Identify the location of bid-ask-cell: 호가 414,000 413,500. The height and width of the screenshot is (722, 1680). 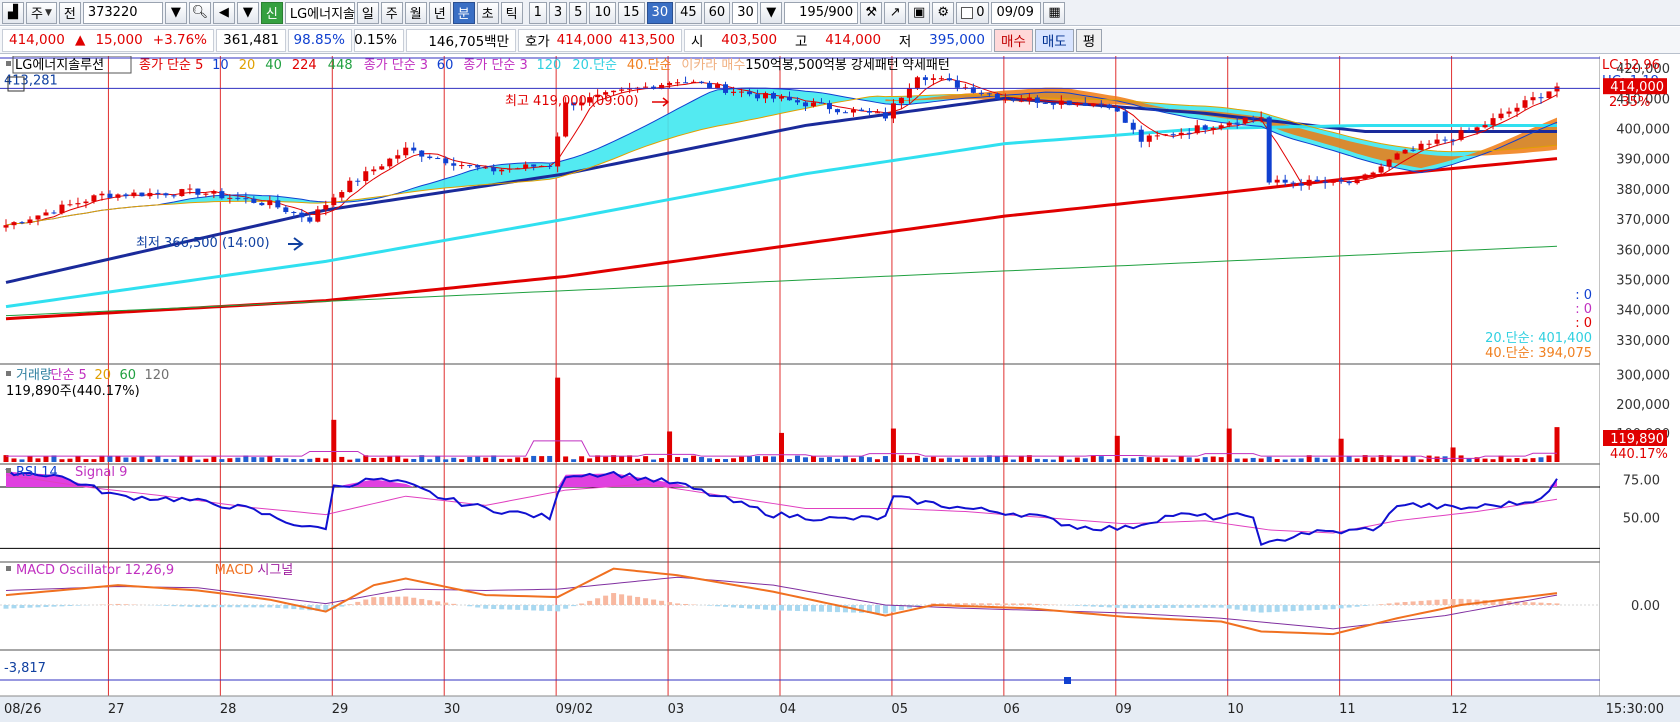
(600, 40).